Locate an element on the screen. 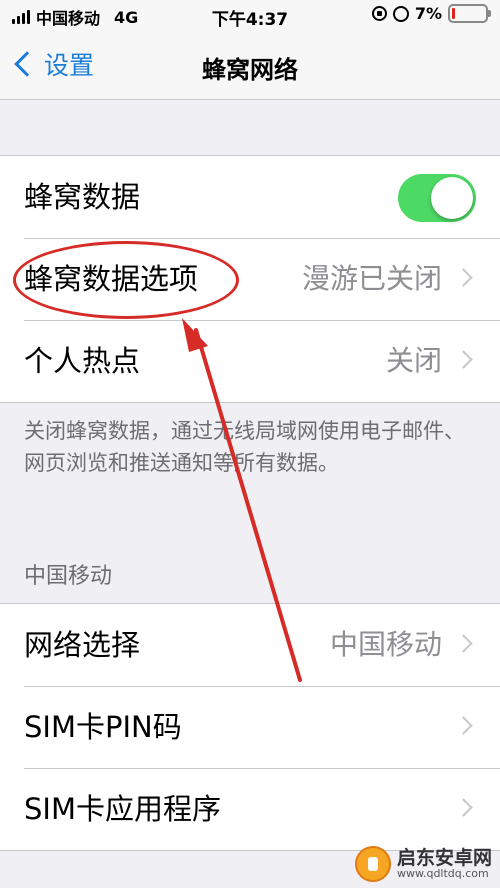 This screenshot has width=500, height=888. sim-applications-row: SIM卡应用程序 is located at coordinates (250, 809).